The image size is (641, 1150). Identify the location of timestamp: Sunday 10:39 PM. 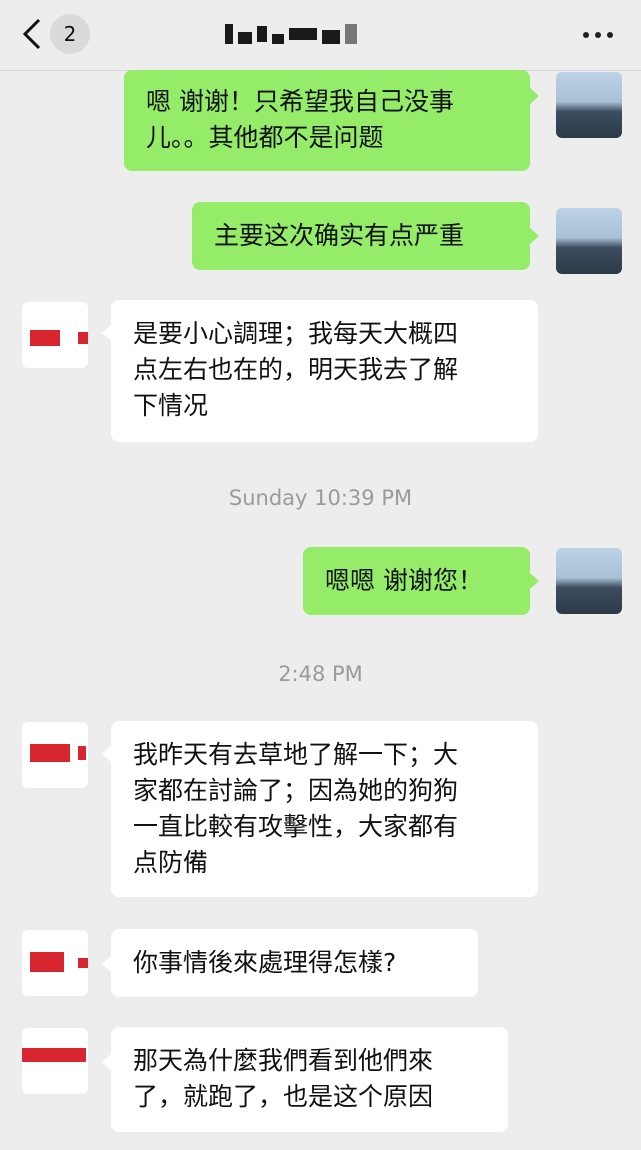
(320, 498).